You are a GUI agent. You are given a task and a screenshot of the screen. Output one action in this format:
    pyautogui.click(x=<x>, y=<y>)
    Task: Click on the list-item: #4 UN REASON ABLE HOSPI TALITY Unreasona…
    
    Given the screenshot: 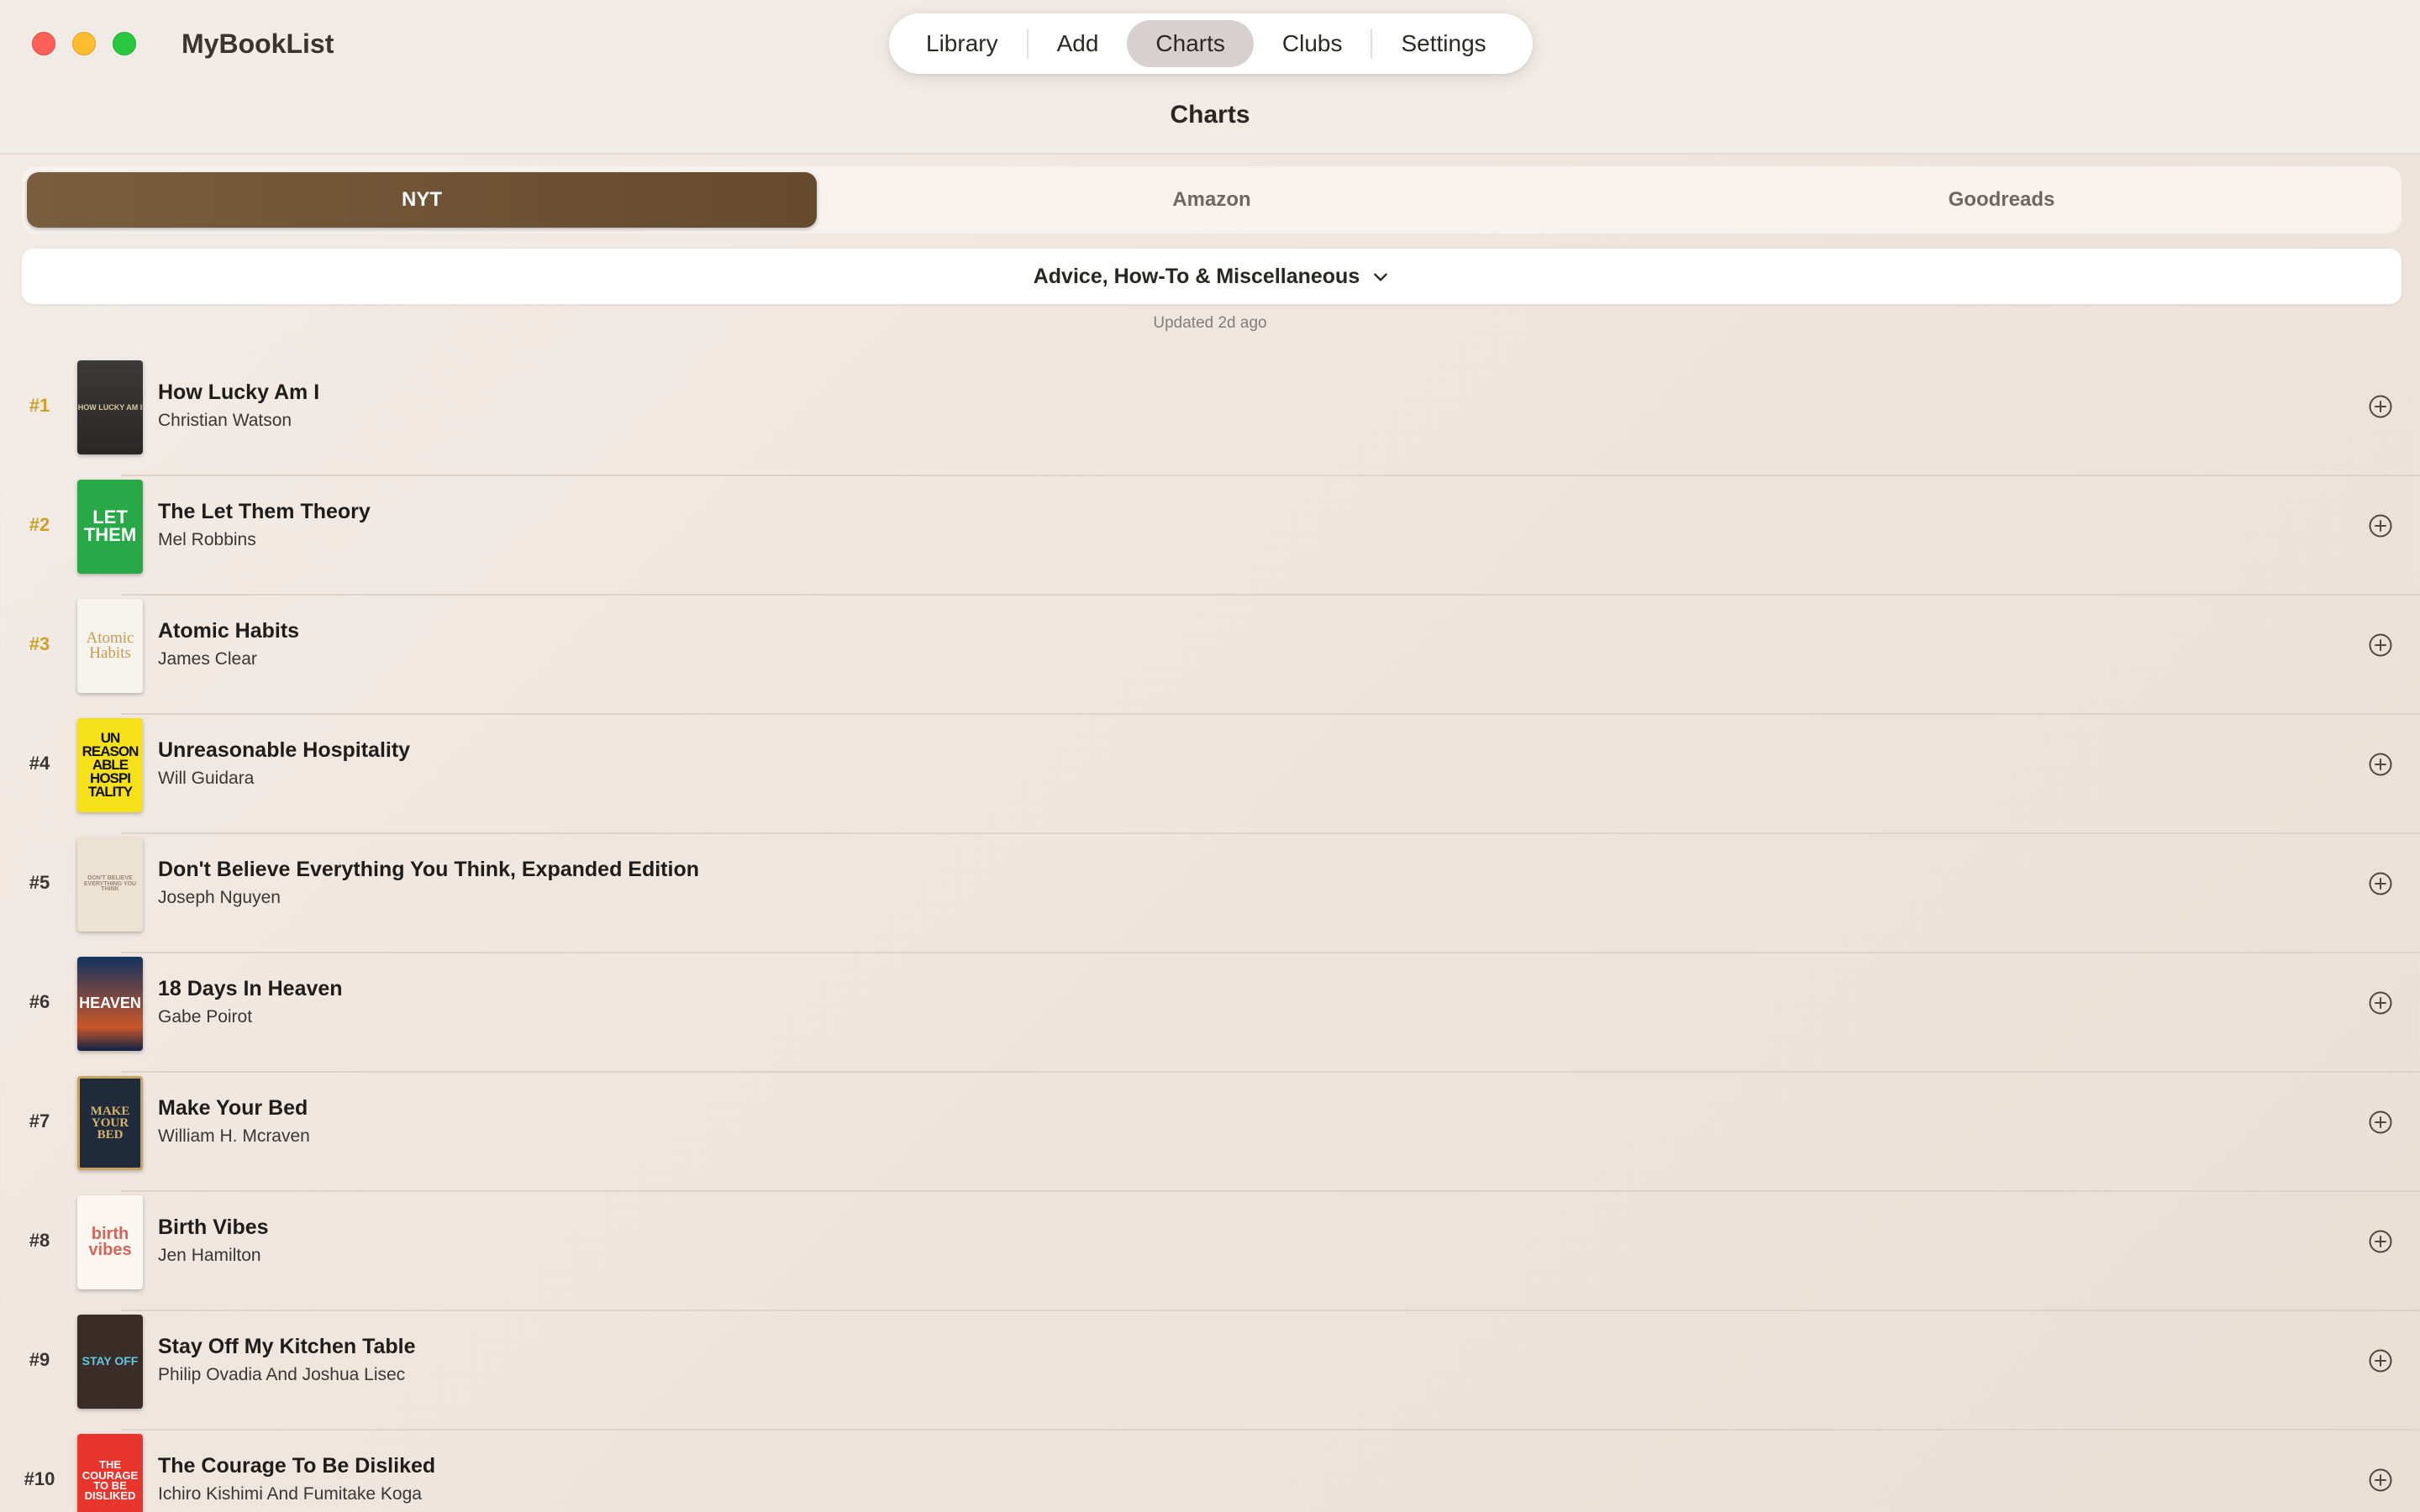 What is the action you would take?
    pyautogui.click(x=1210, y=774)
    